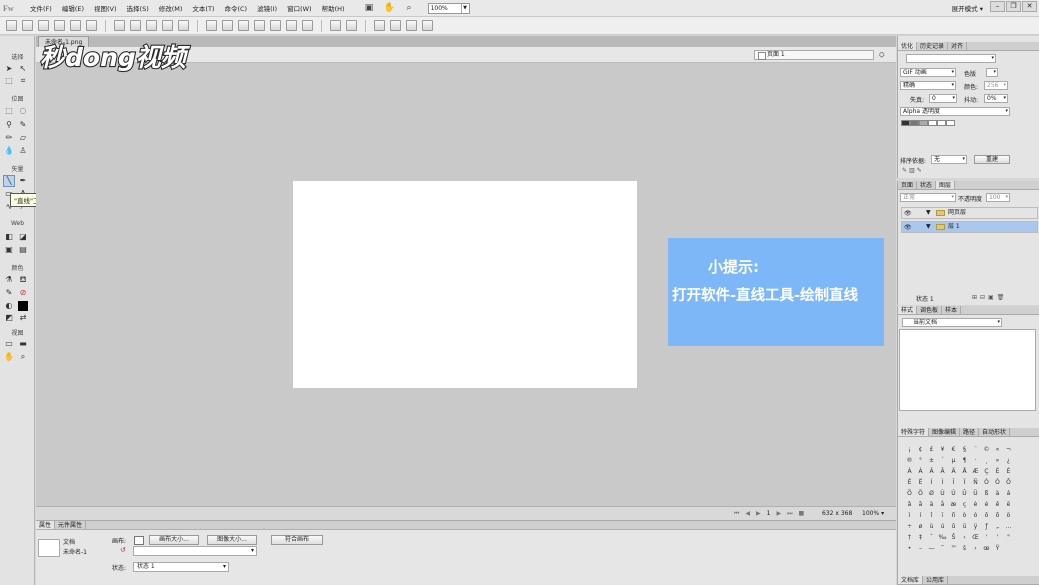 This screenshot has width=1039, height=585. Describe the element at coordinates (952, 310) in the screenshot. I see `tab-samples: 样本` at that location.